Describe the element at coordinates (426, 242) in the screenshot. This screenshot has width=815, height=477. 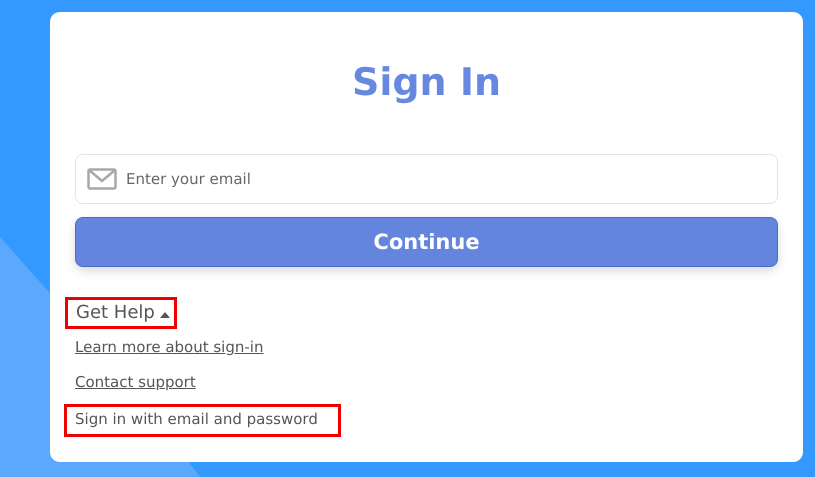
I see `continue-button: Continue` at that location.